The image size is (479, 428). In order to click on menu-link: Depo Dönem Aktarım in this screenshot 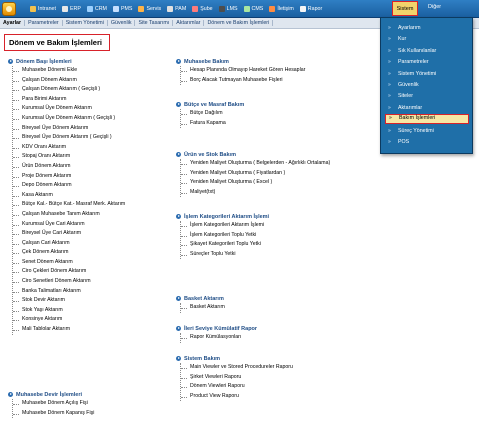, I will do `click(95, 186)`.